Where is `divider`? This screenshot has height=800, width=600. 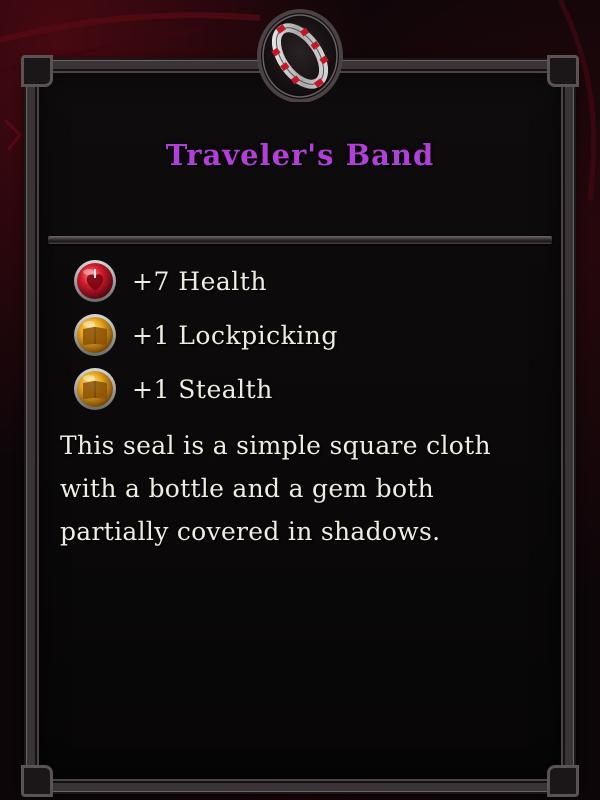
divider is located at coordinates (300, 240).